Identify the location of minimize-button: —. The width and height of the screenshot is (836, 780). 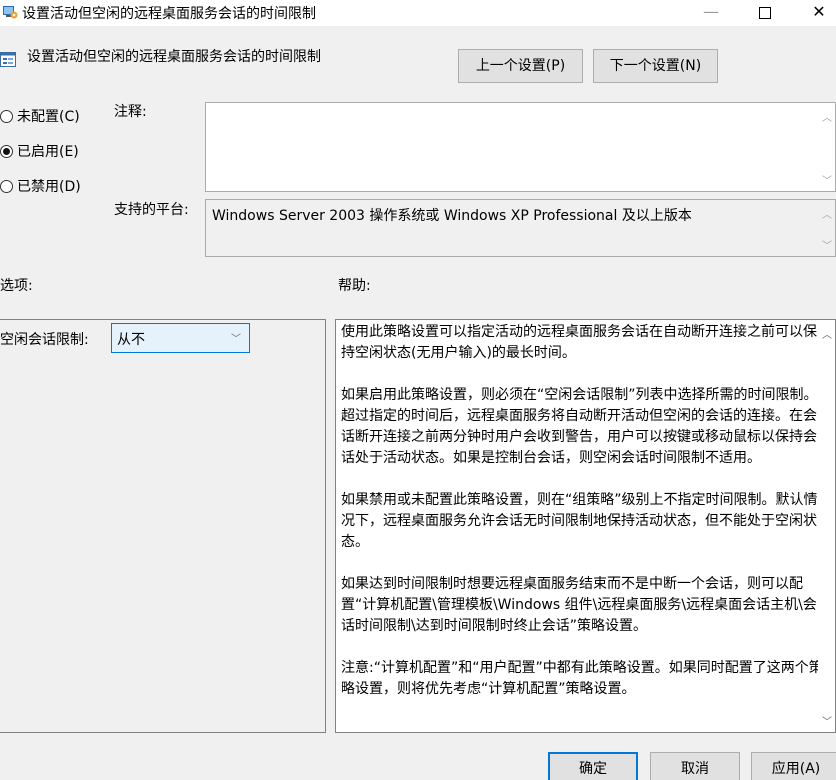
(711, 13).